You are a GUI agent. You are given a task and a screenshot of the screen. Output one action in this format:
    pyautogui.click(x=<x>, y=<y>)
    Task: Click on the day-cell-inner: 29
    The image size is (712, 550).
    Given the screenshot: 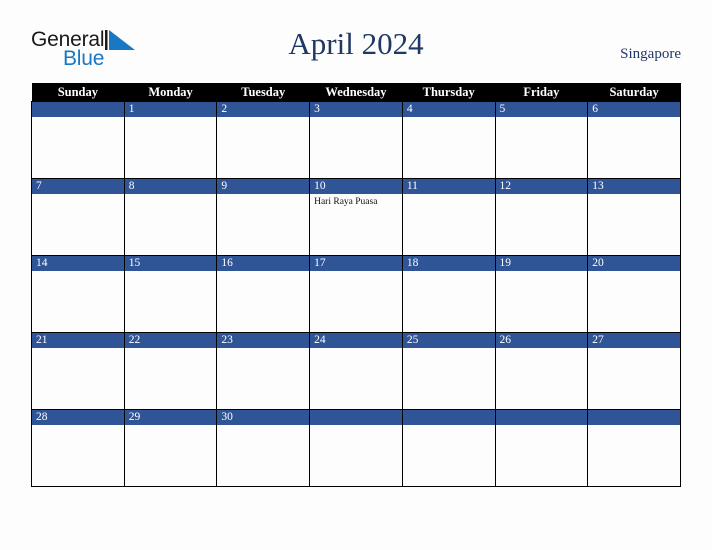 What is the action you would take?
    pyautogui.click(x=170, y=448)
    